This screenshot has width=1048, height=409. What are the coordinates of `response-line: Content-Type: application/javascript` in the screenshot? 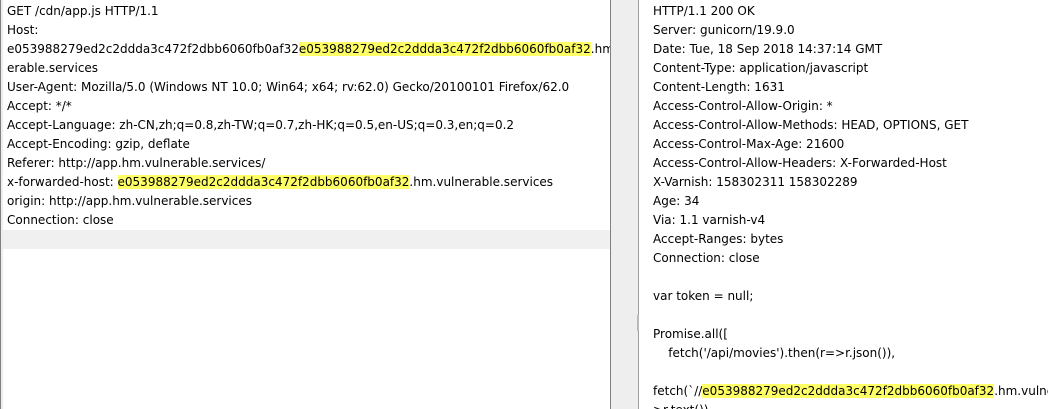 It's located at (850, 68).